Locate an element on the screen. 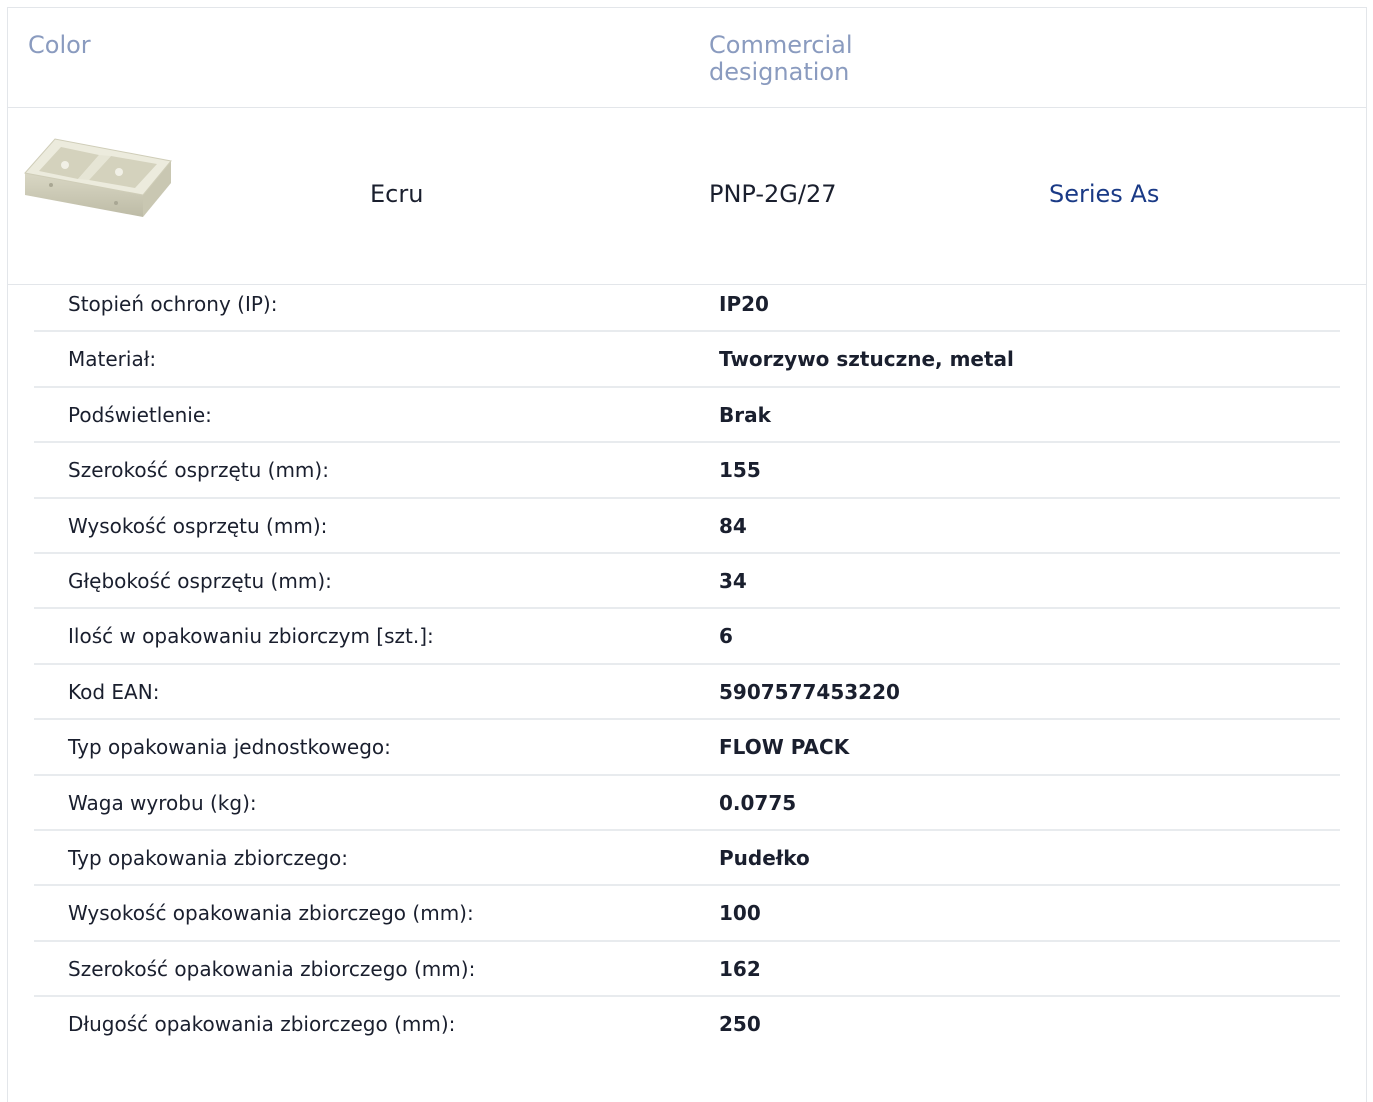 Image resolution: width=1373 pixels, height=1102 pixels. spec-value: 84 is located at coordinates (733, 525).